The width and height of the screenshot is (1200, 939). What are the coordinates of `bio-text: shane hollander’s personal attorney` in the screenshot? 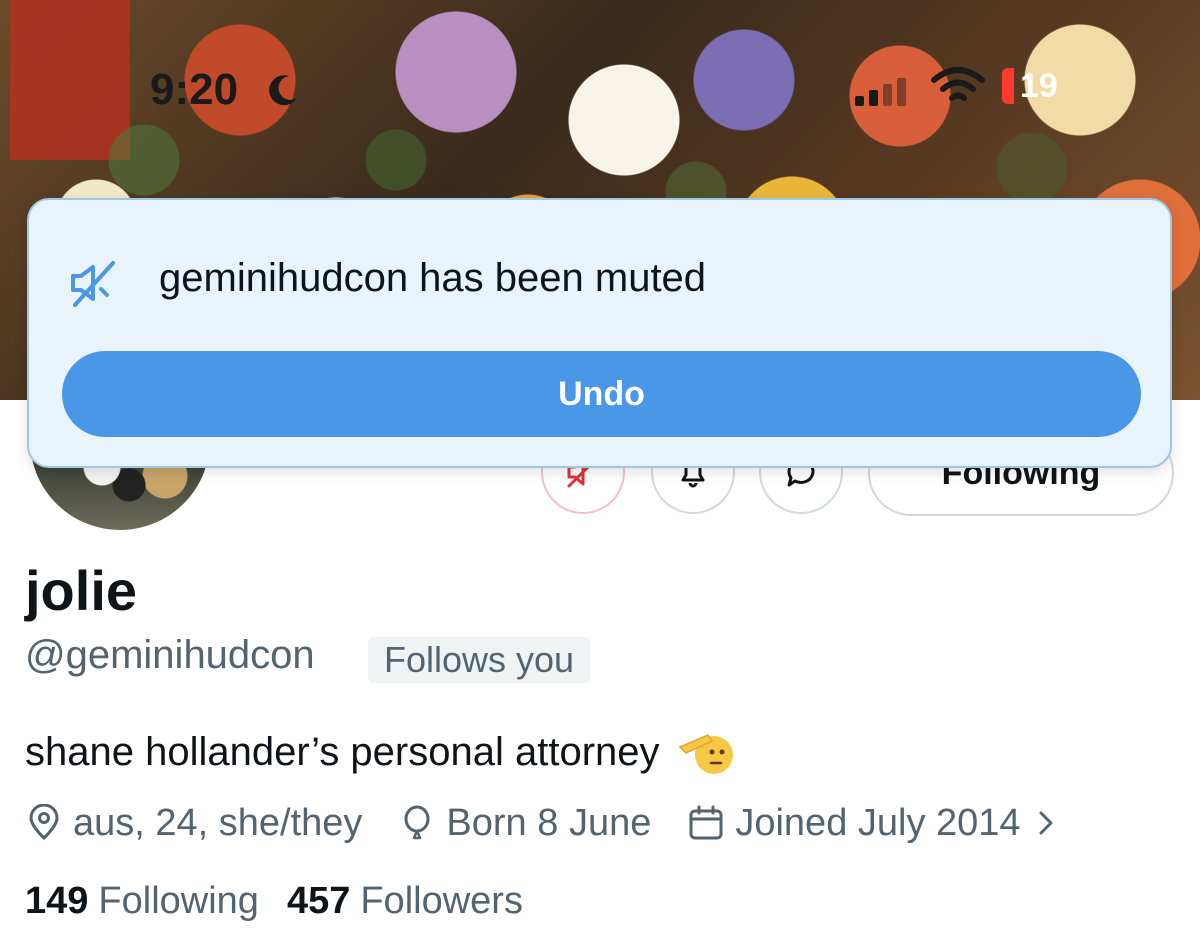 It's located at (342, 751).